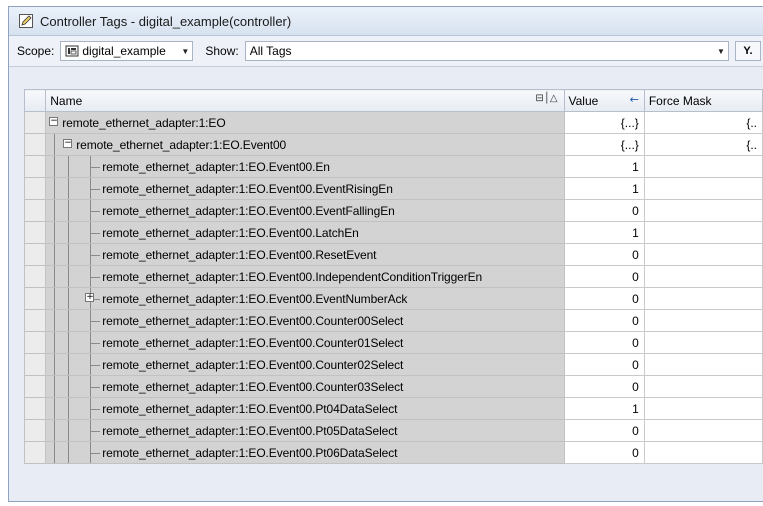 Image resolution: width=763 pixels, height=506 pixels. I want to click on arrow-left-icon: ←, so click(634, 99).